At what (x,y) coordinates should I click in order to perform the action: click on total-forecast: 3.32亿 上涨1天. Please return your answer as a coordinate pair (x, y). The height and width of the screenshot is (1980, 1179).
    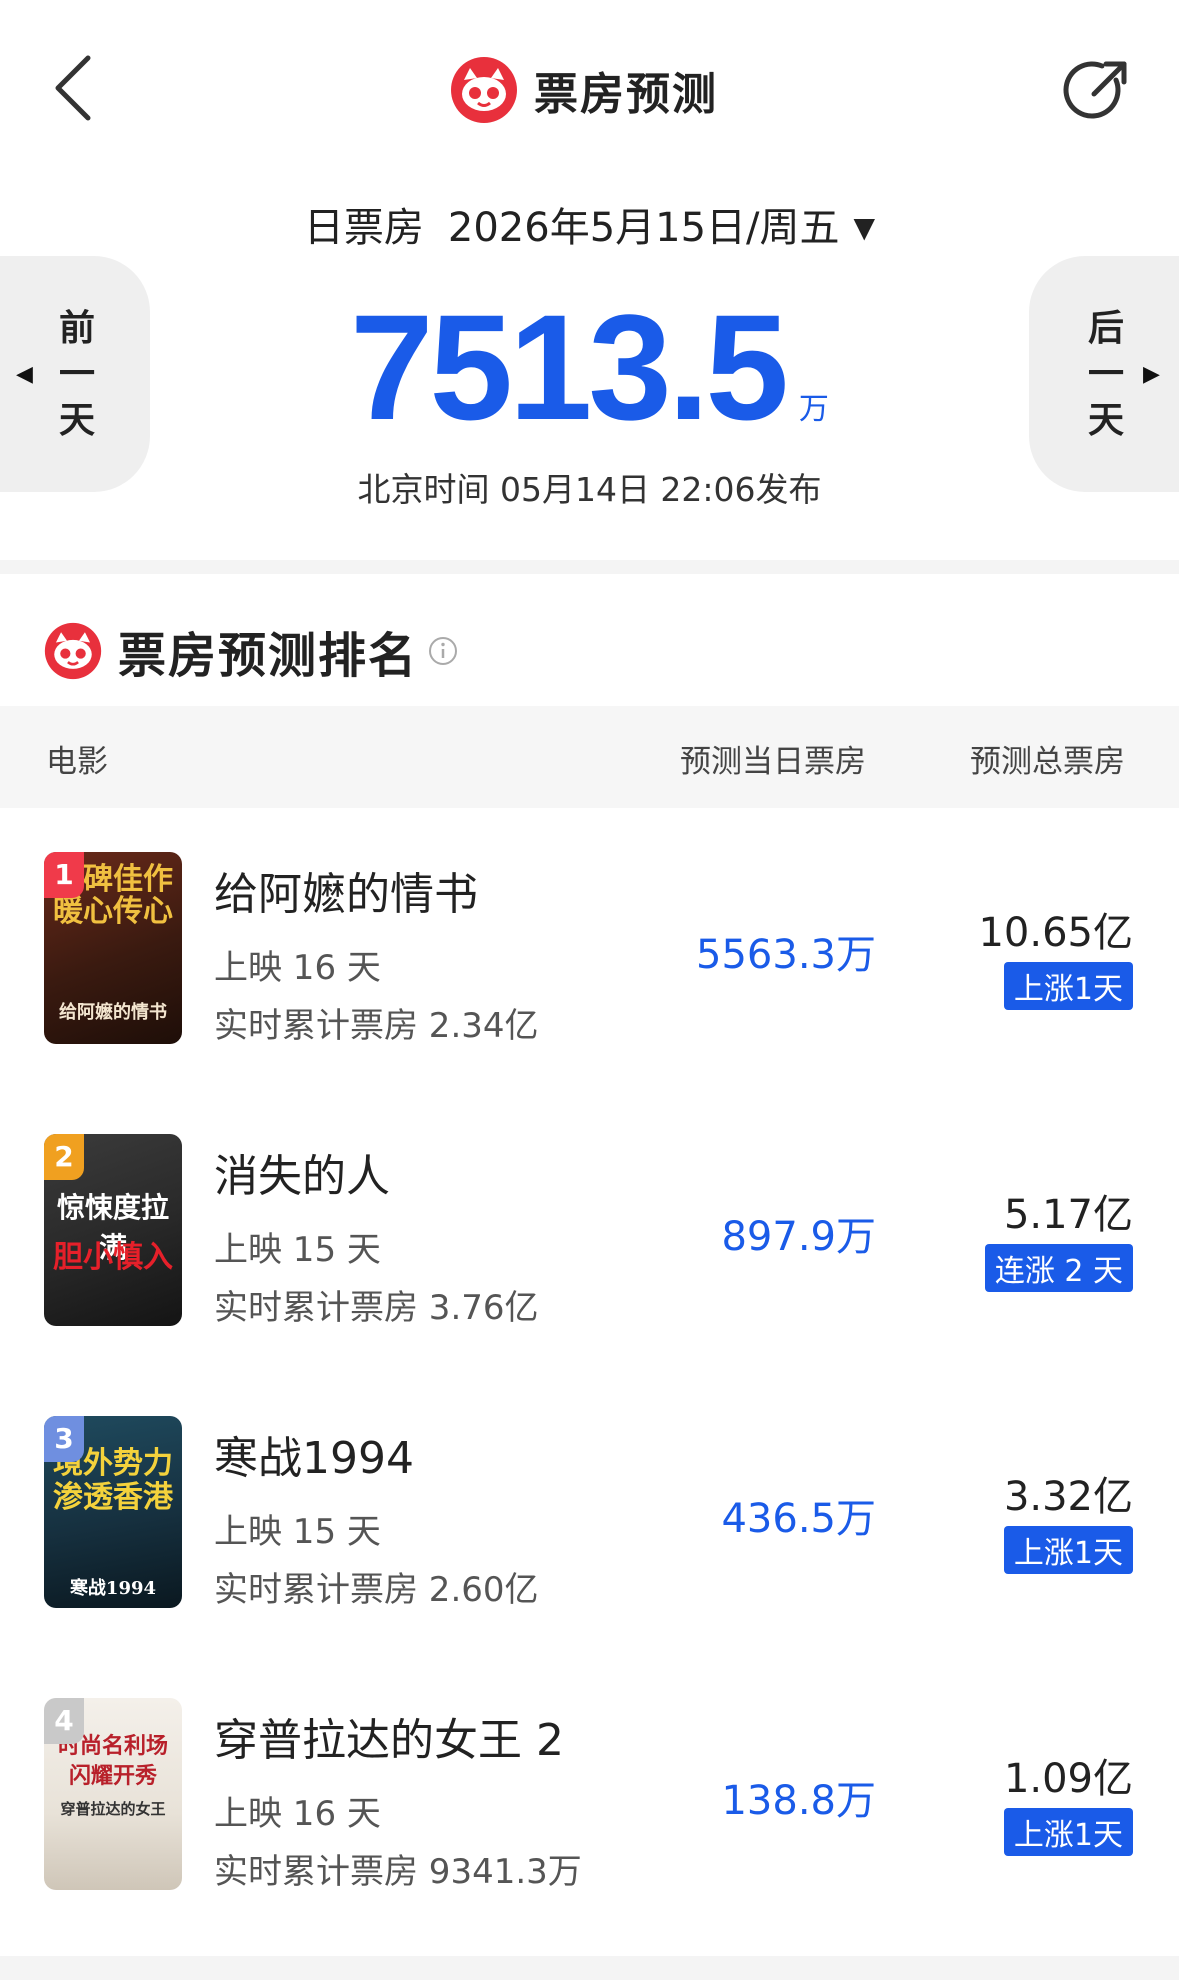
    Looking at the image, I should click on (1068, 1519).